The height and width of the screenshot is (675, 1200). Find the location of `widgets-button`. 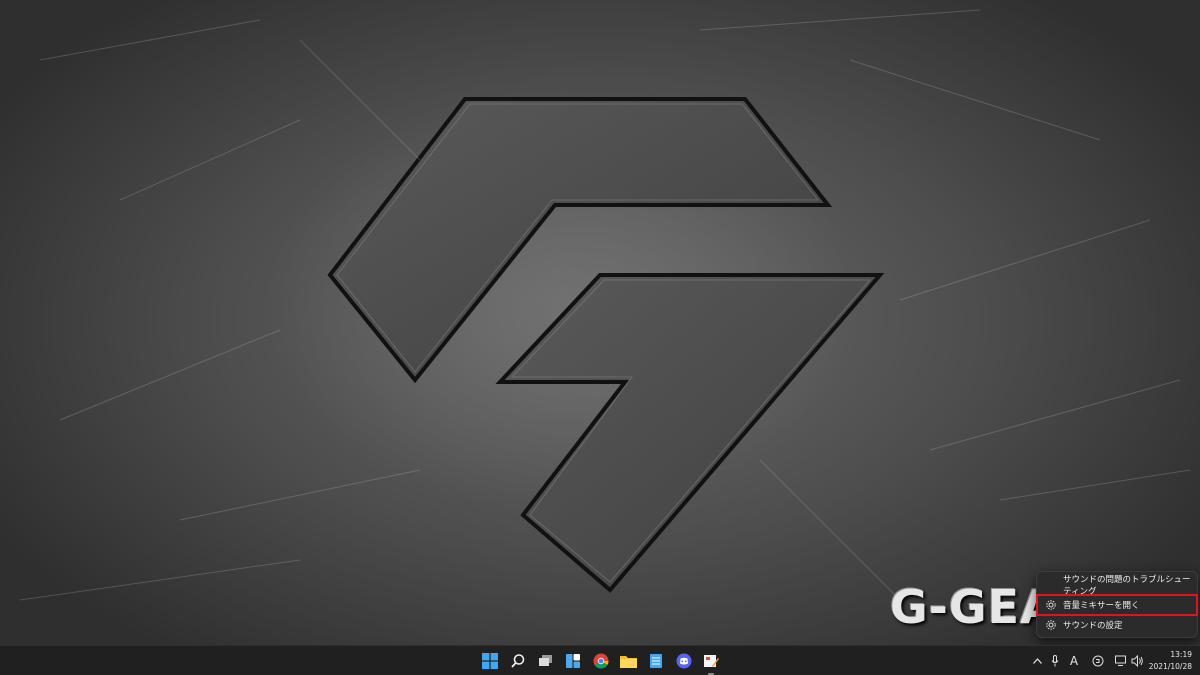

widgets-button is located at coordinates (573, 661).